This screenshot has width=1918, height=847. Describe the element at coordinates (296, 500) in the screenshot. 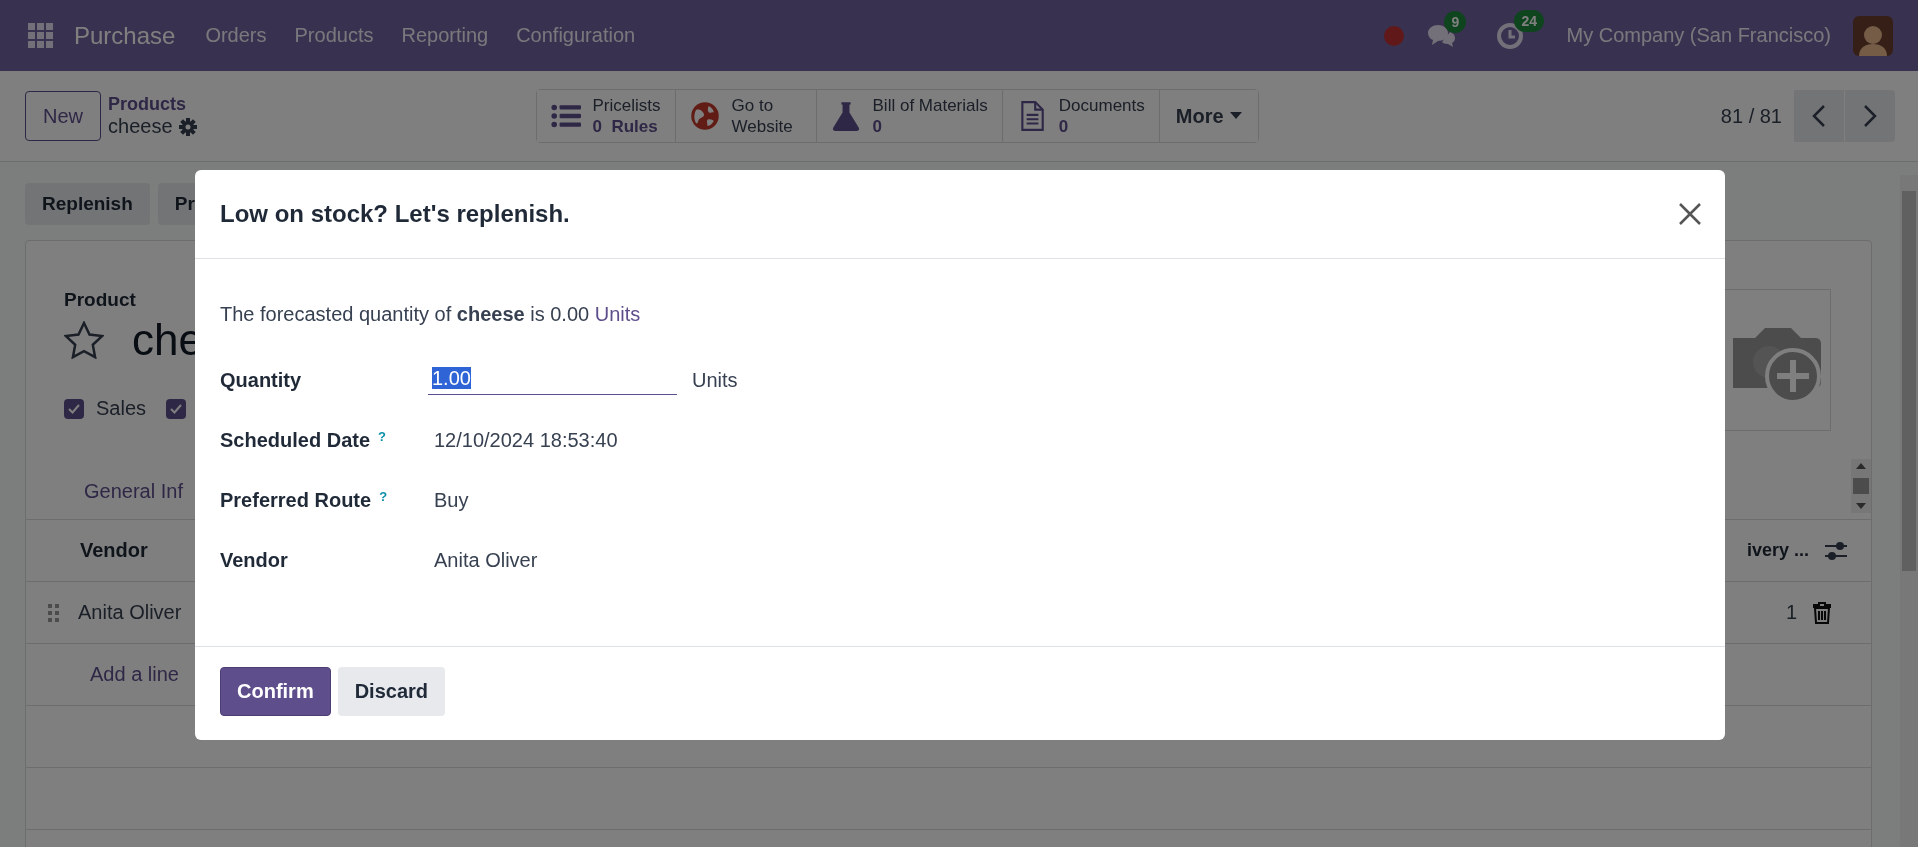

I see `field-label: Preferred Route` at that location.